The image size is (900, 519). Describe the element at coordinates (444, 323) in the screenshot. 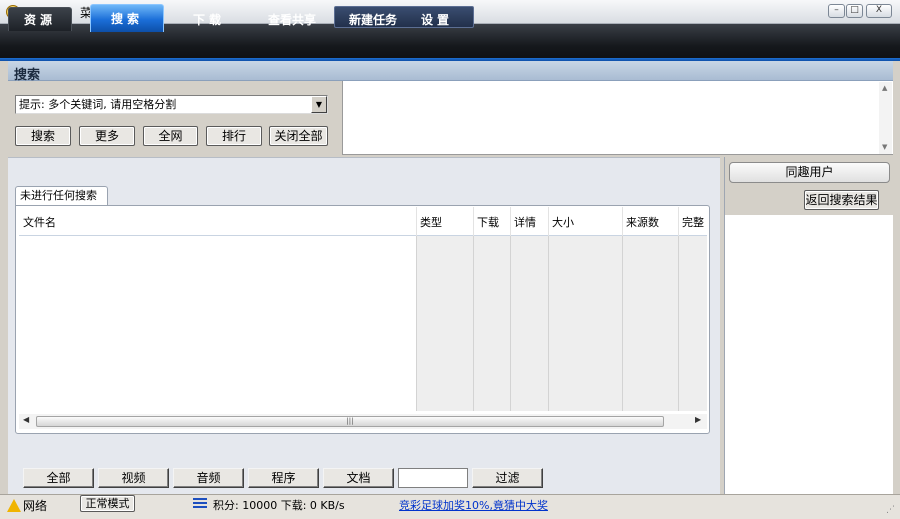

I see `column-shade-type` at that location.